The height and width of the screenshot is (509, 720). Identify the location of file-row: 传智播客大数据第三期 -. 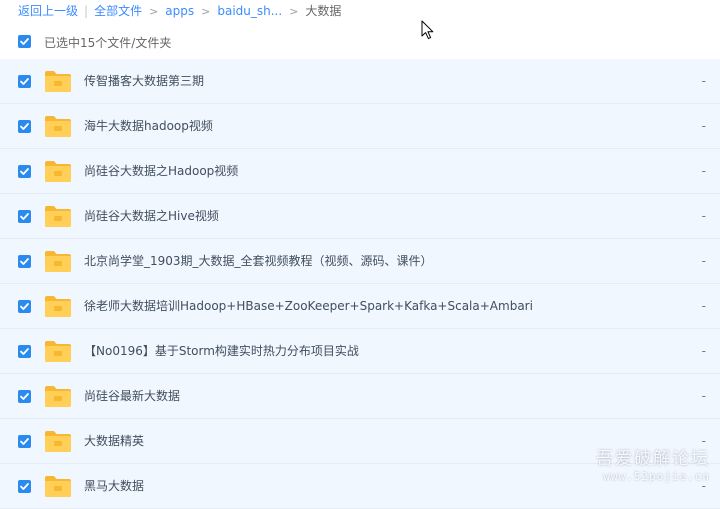
(360, 81).